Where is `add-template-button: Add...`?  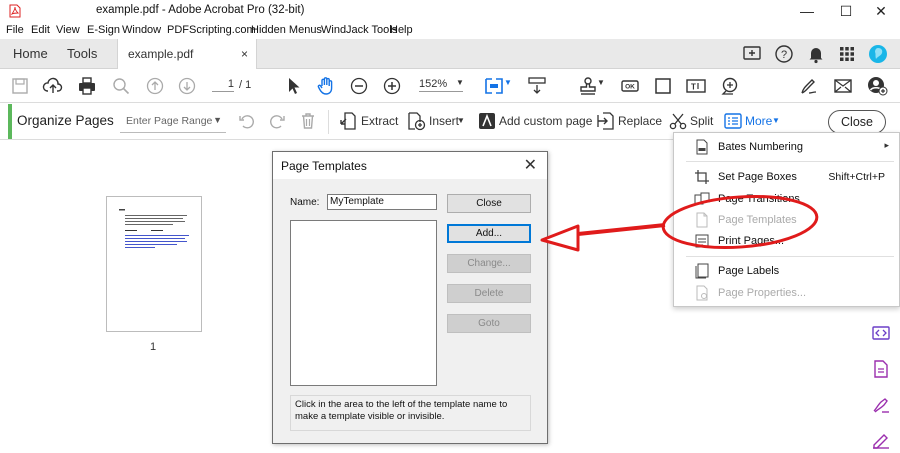 add-template-button: Add... is located at coordinates (489, 233).